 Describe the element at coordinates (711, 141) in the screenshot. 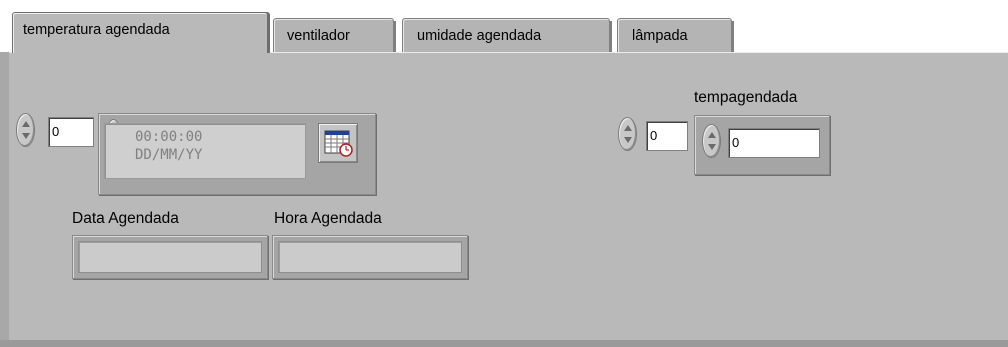

I see `tempagendada-increment-decrement-icon` at that location.